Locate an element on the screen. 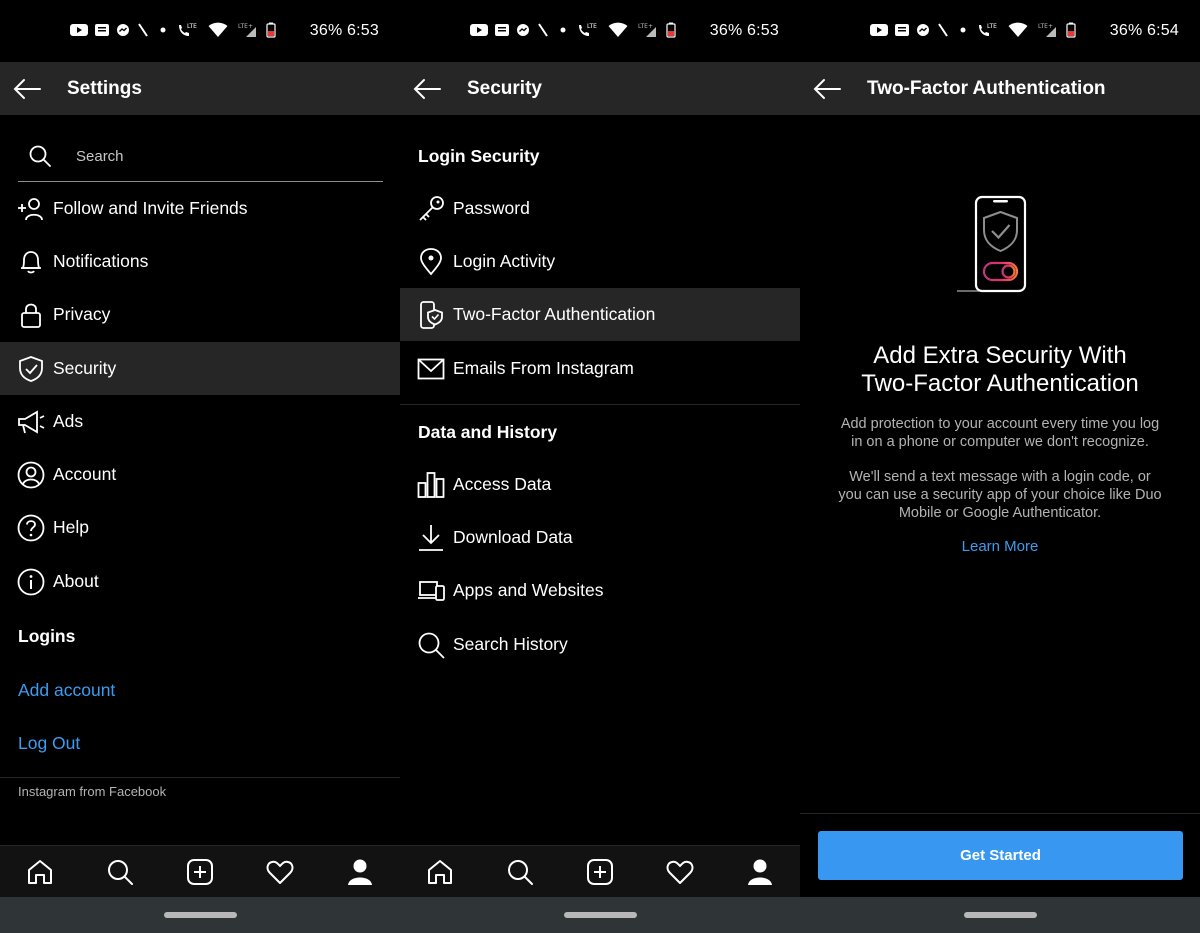 Image resolution: width=1200 pixels, height=933 pixels. help-circle-icon is located at coordinates (31, 528).